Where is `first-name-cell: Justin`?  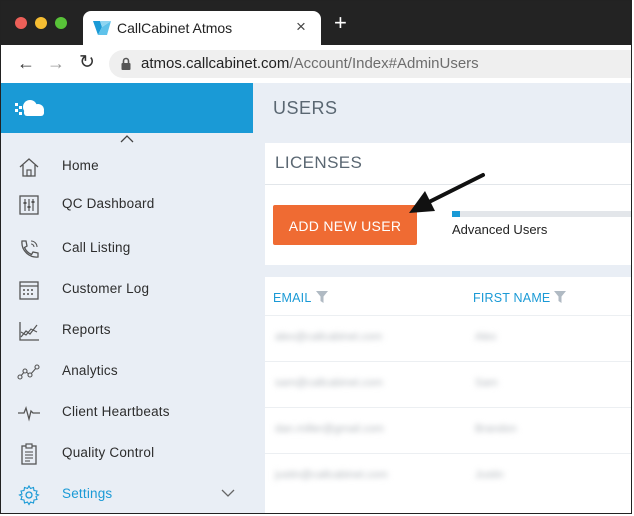
first-name-cell: Justin is located at coordinates (489, 475).